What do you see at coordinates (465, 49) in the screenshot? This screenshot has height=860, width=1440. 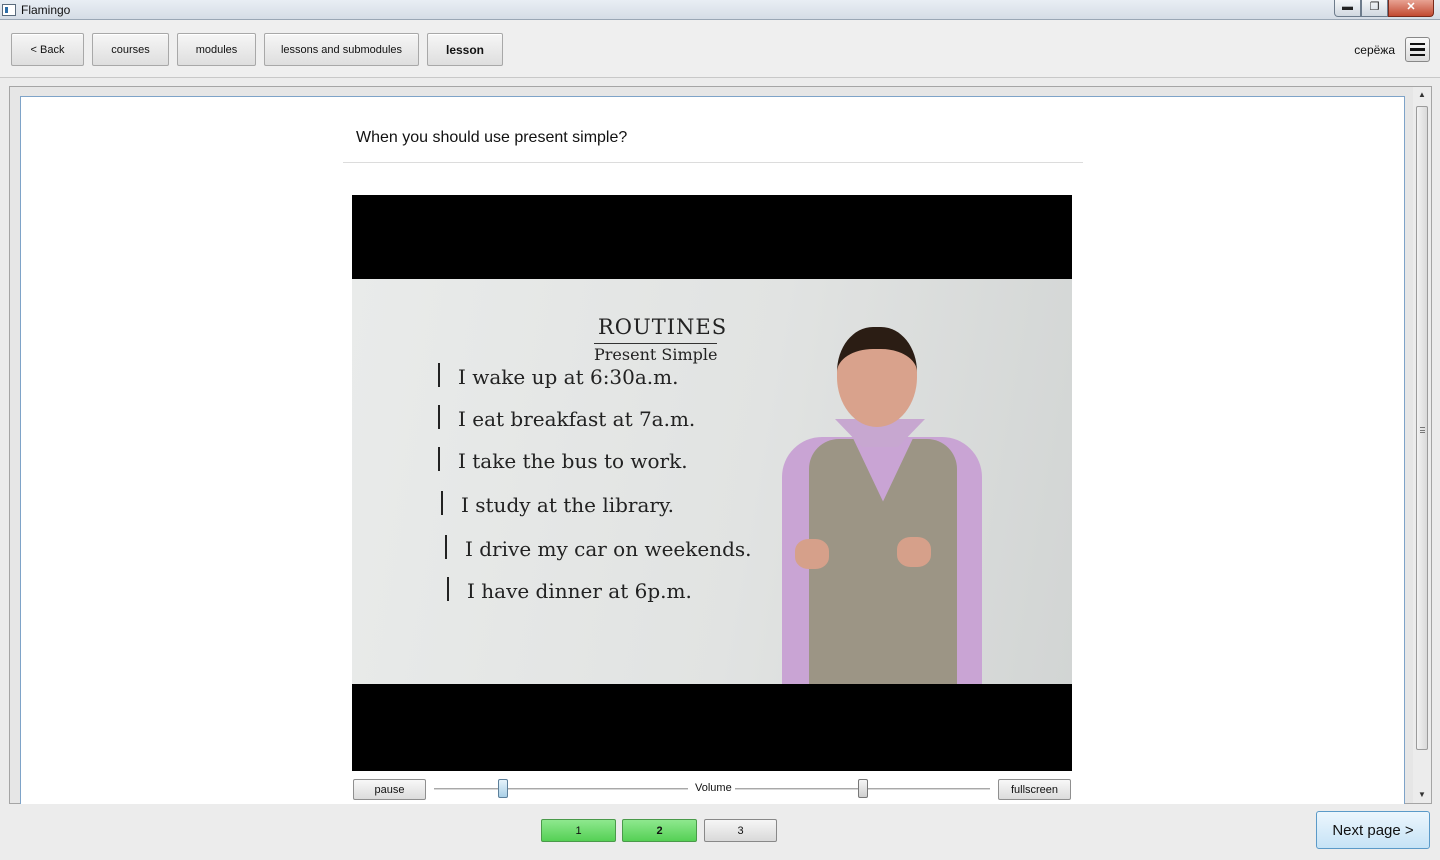 I see `lesson-button: lesson` at bounding box center [465, 49].